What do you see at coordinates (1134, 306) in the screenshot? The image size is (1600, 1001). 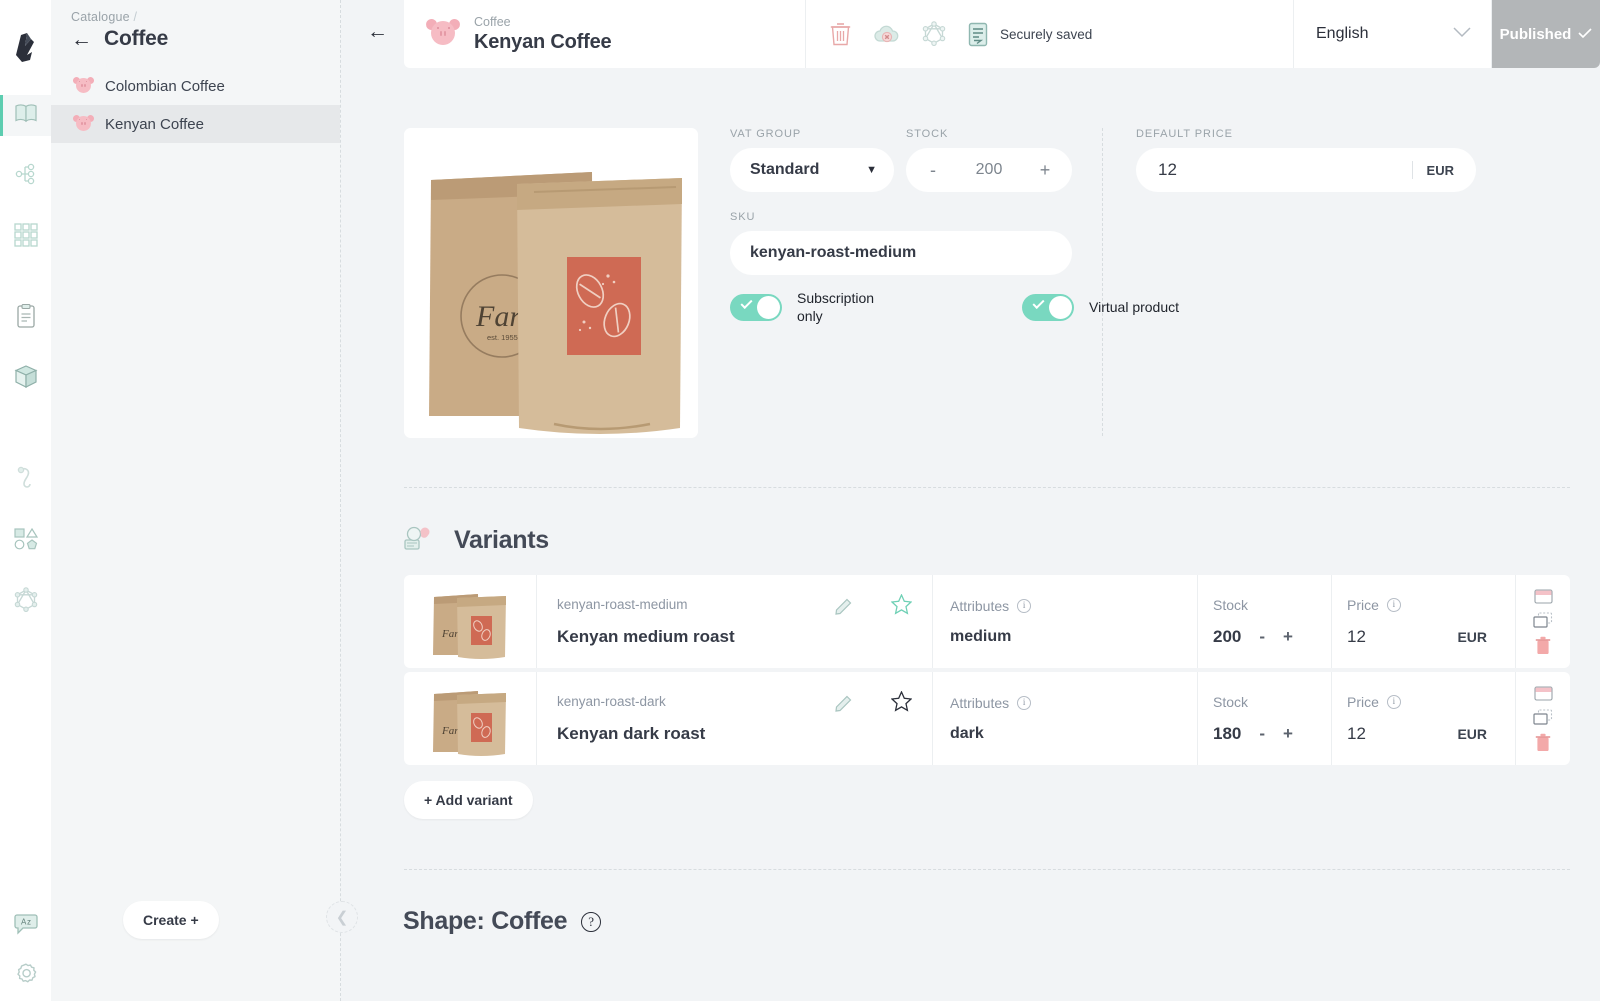 I see `virtual-product-label: Virtual product` at bounding box center [1134, 306].